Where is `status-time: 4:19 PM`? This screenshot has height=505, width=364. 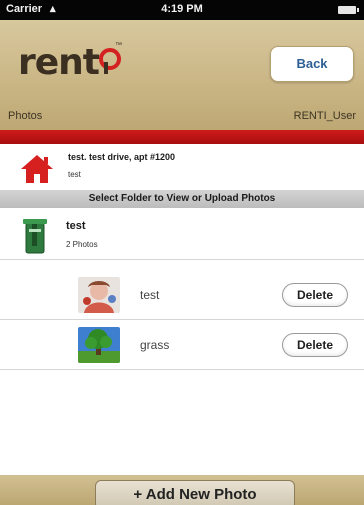 status-time: 4:19 PM is located at coordinates (182, 9).